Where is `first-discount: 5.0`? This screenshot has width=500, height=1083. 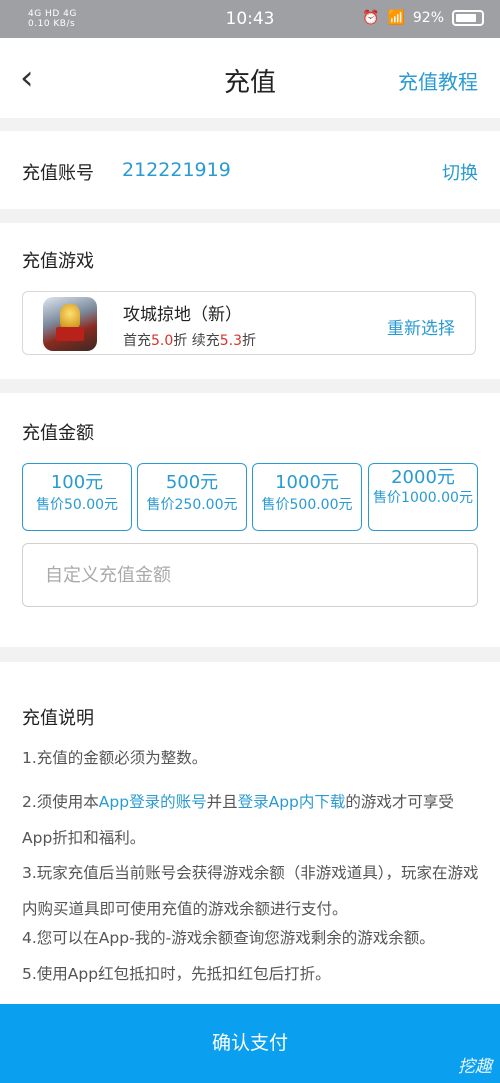
first-discount: 5.0 is located at coordinates (162, 341).